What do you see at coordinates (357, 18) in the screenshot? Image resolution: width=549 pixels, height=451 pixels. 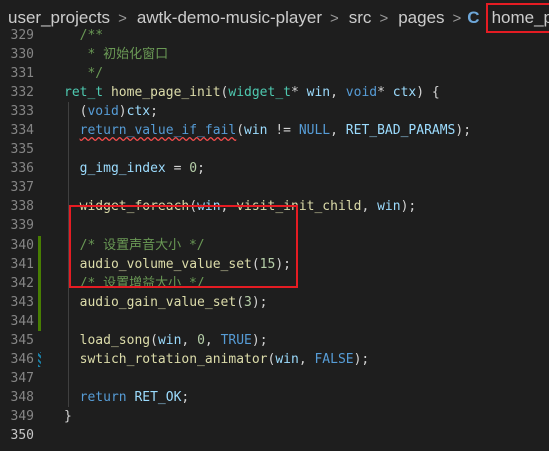 I see `breadcrumb-item-src: src` at bounding box center [357, 18].